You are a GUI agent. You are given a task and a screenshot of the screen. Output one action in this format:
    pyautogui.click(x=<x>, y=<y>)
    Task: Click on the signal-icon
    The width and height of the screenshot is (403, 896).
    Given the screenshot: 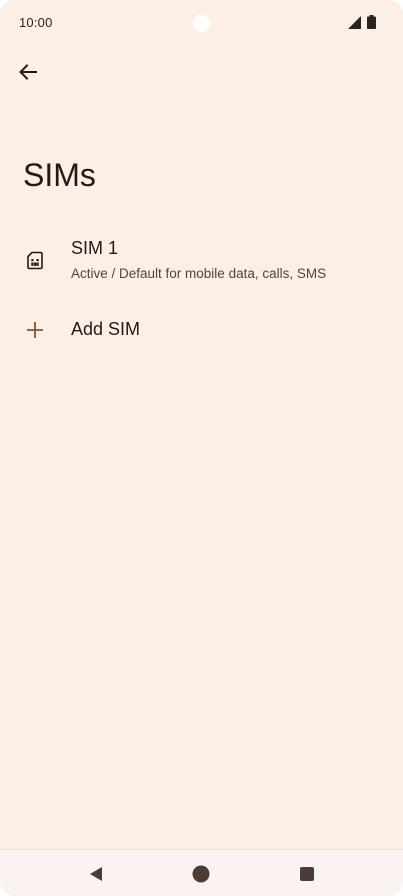 What is the action you would take?
    pyautogui.click(x=354, y=22)
    